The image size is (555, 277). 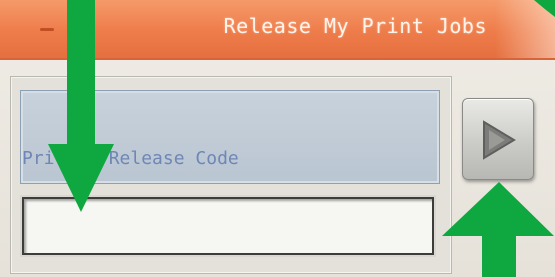 I want to click on green-arrow-down-icon, so click(x=81, y=106).